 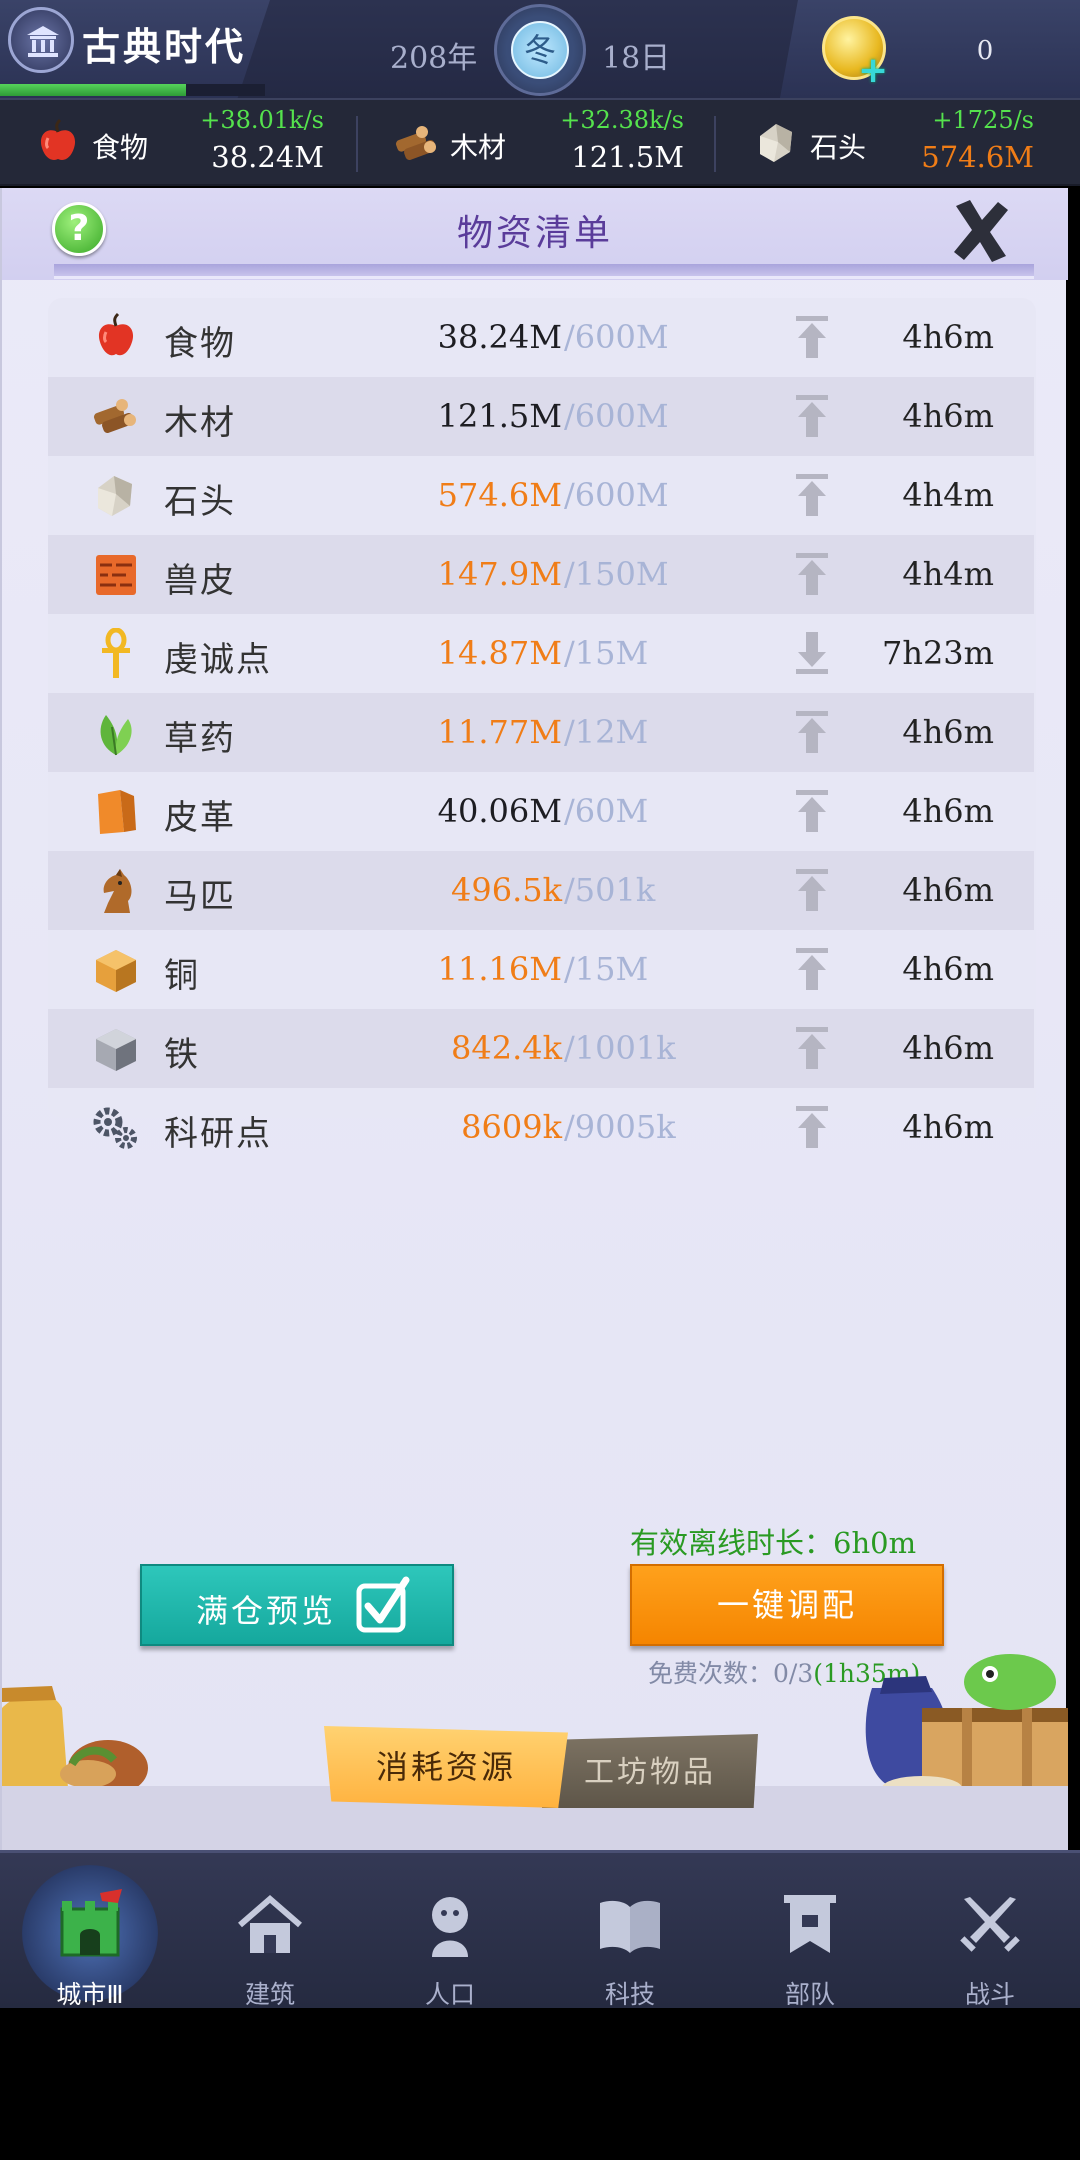 What do you see at coordinates (450, 1932) in the screenshot?
I see `nav-item-person: 人口` at bounding box center [450, 1932].